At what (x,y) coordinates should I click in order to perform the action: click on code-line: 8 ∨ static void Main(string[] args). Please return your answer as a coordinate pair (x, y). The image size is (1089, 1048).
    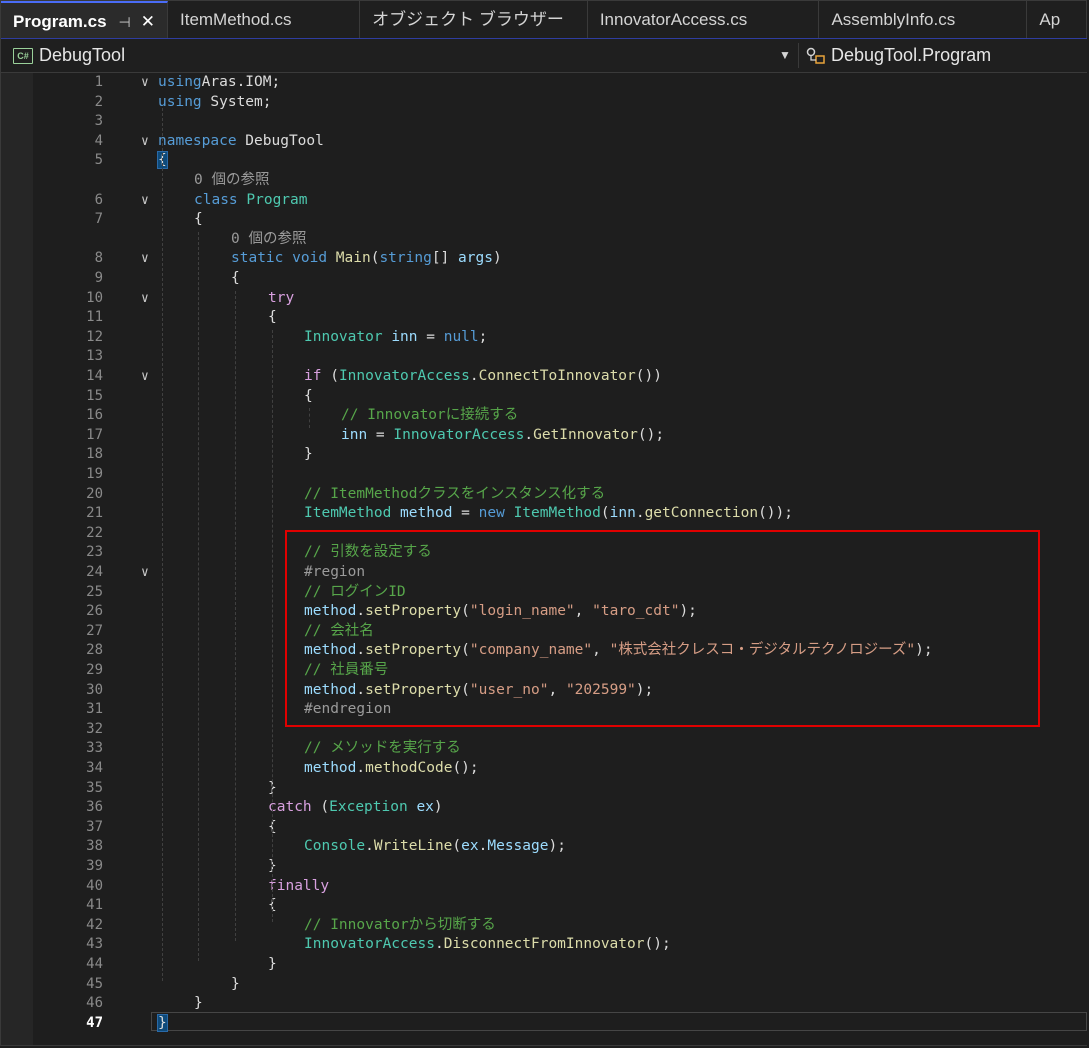
    Looking at the image, I should click on (544, 259).